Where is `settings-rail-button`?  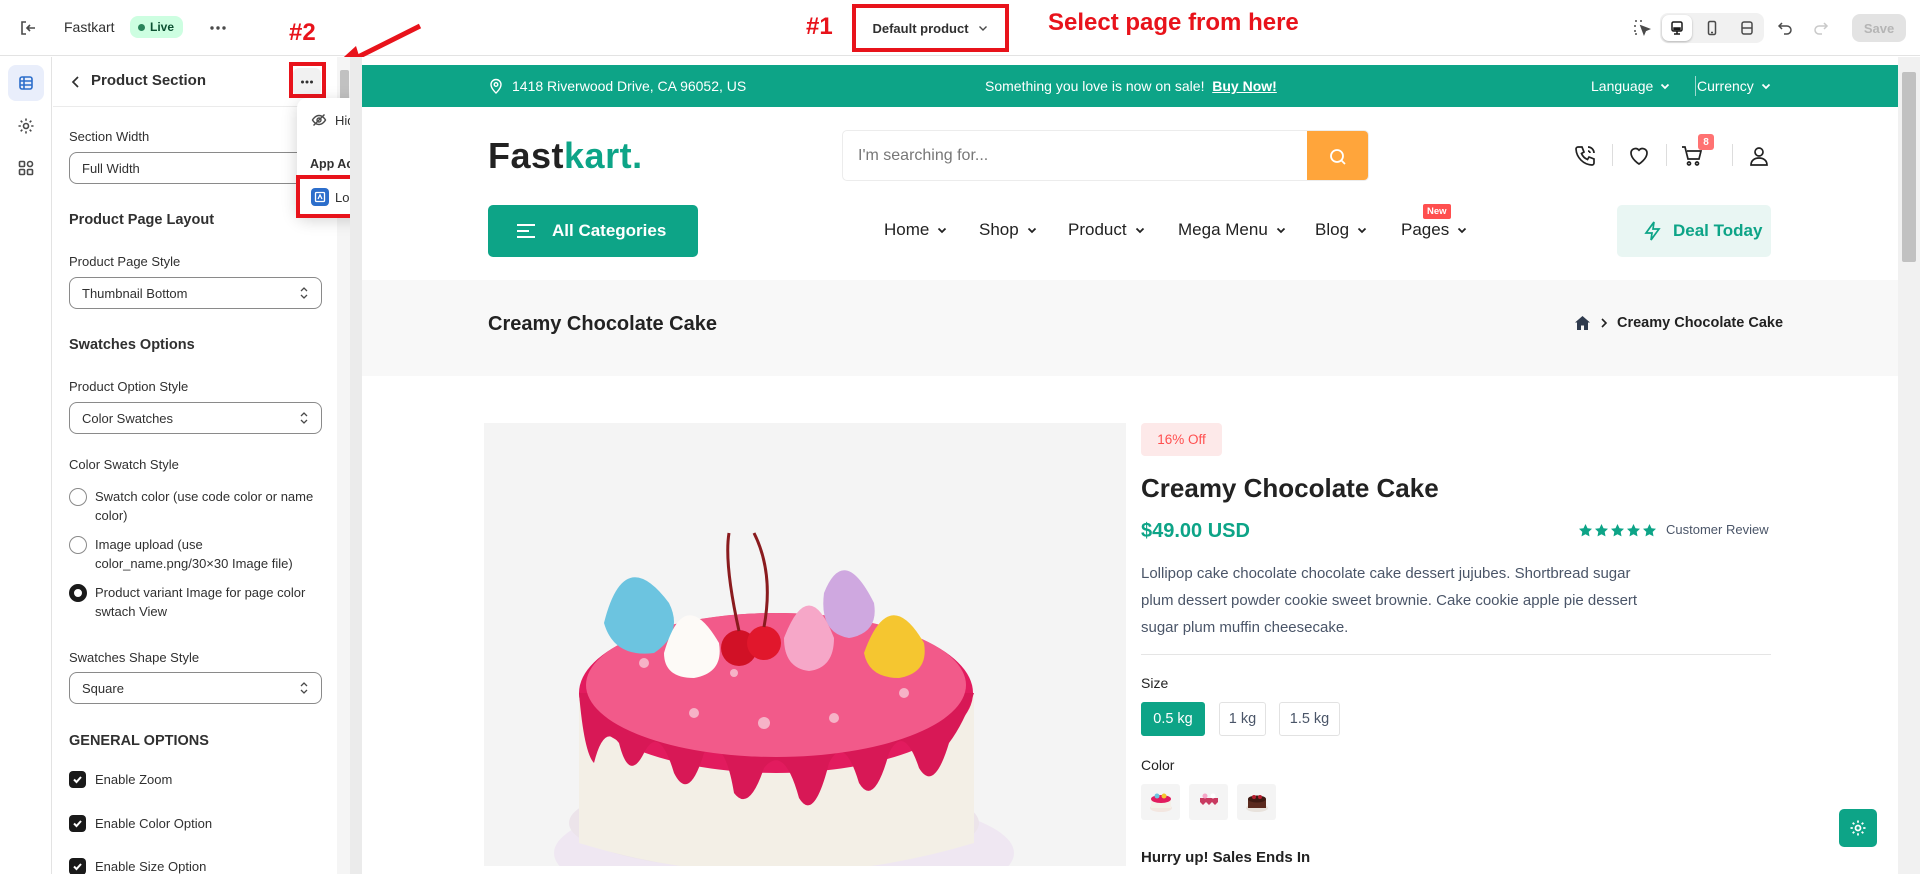 settings-rail-button is located at coordinates (26, 126).